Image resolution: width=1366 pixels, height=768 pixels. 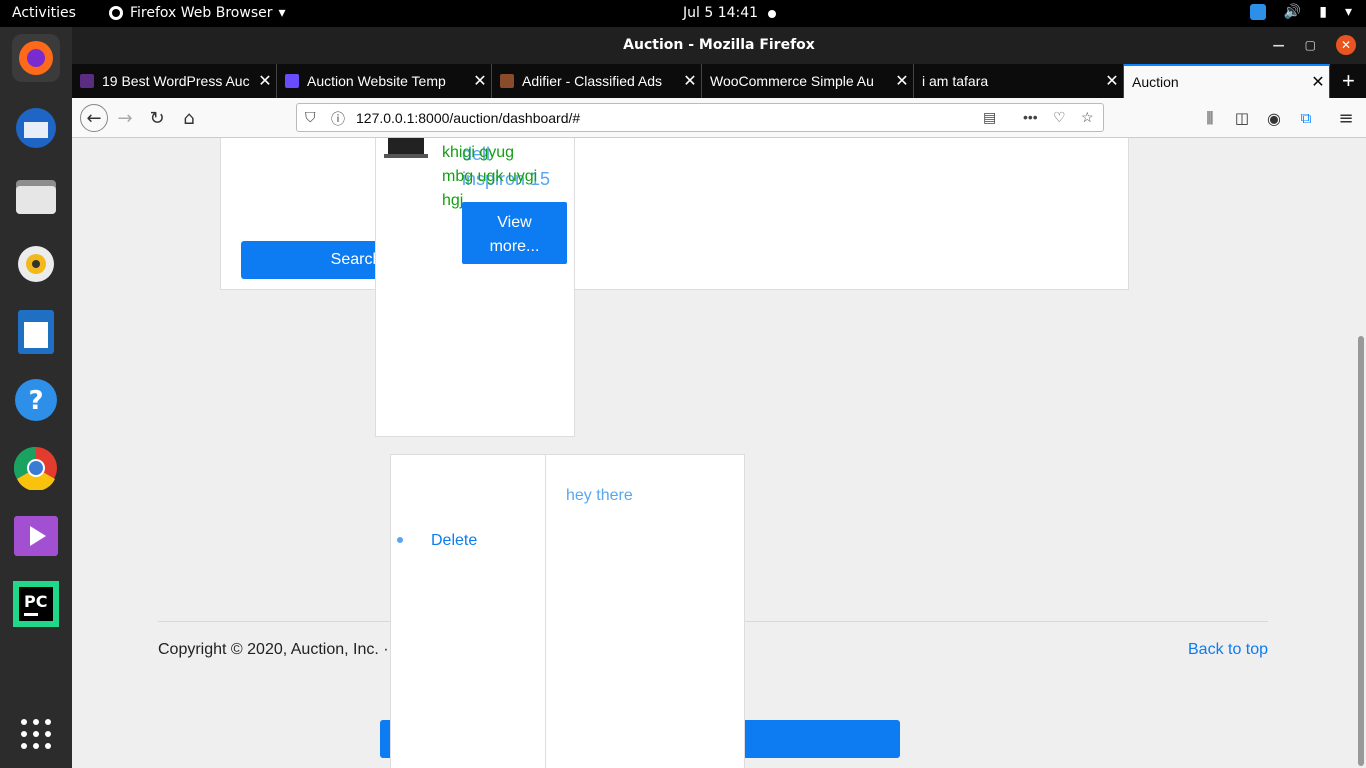 I want to click on page-scrollbar, so click(x=1360, y=453).